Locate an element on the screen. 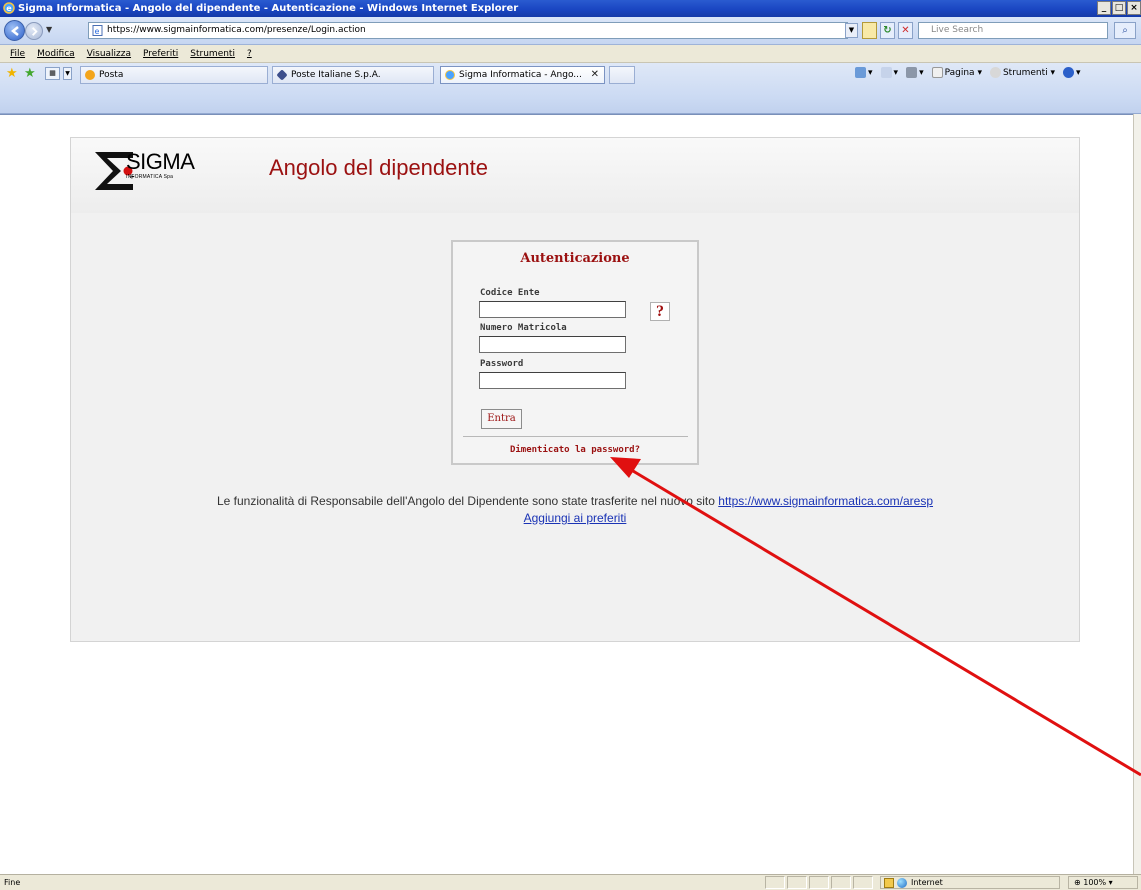  command-bar: ▾ ▾ ▾ Pagina ▾ Strumenti ▾ ▾ is located at coordinates (968, 72).